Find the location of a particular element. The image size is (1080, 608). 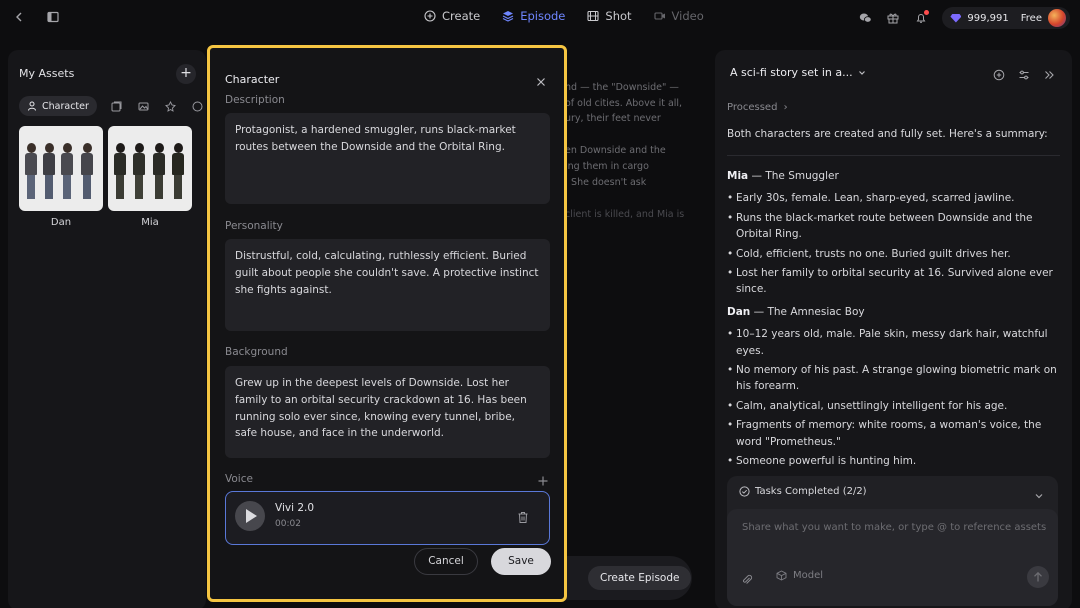

video-icon is located at coordinates (659, 16).